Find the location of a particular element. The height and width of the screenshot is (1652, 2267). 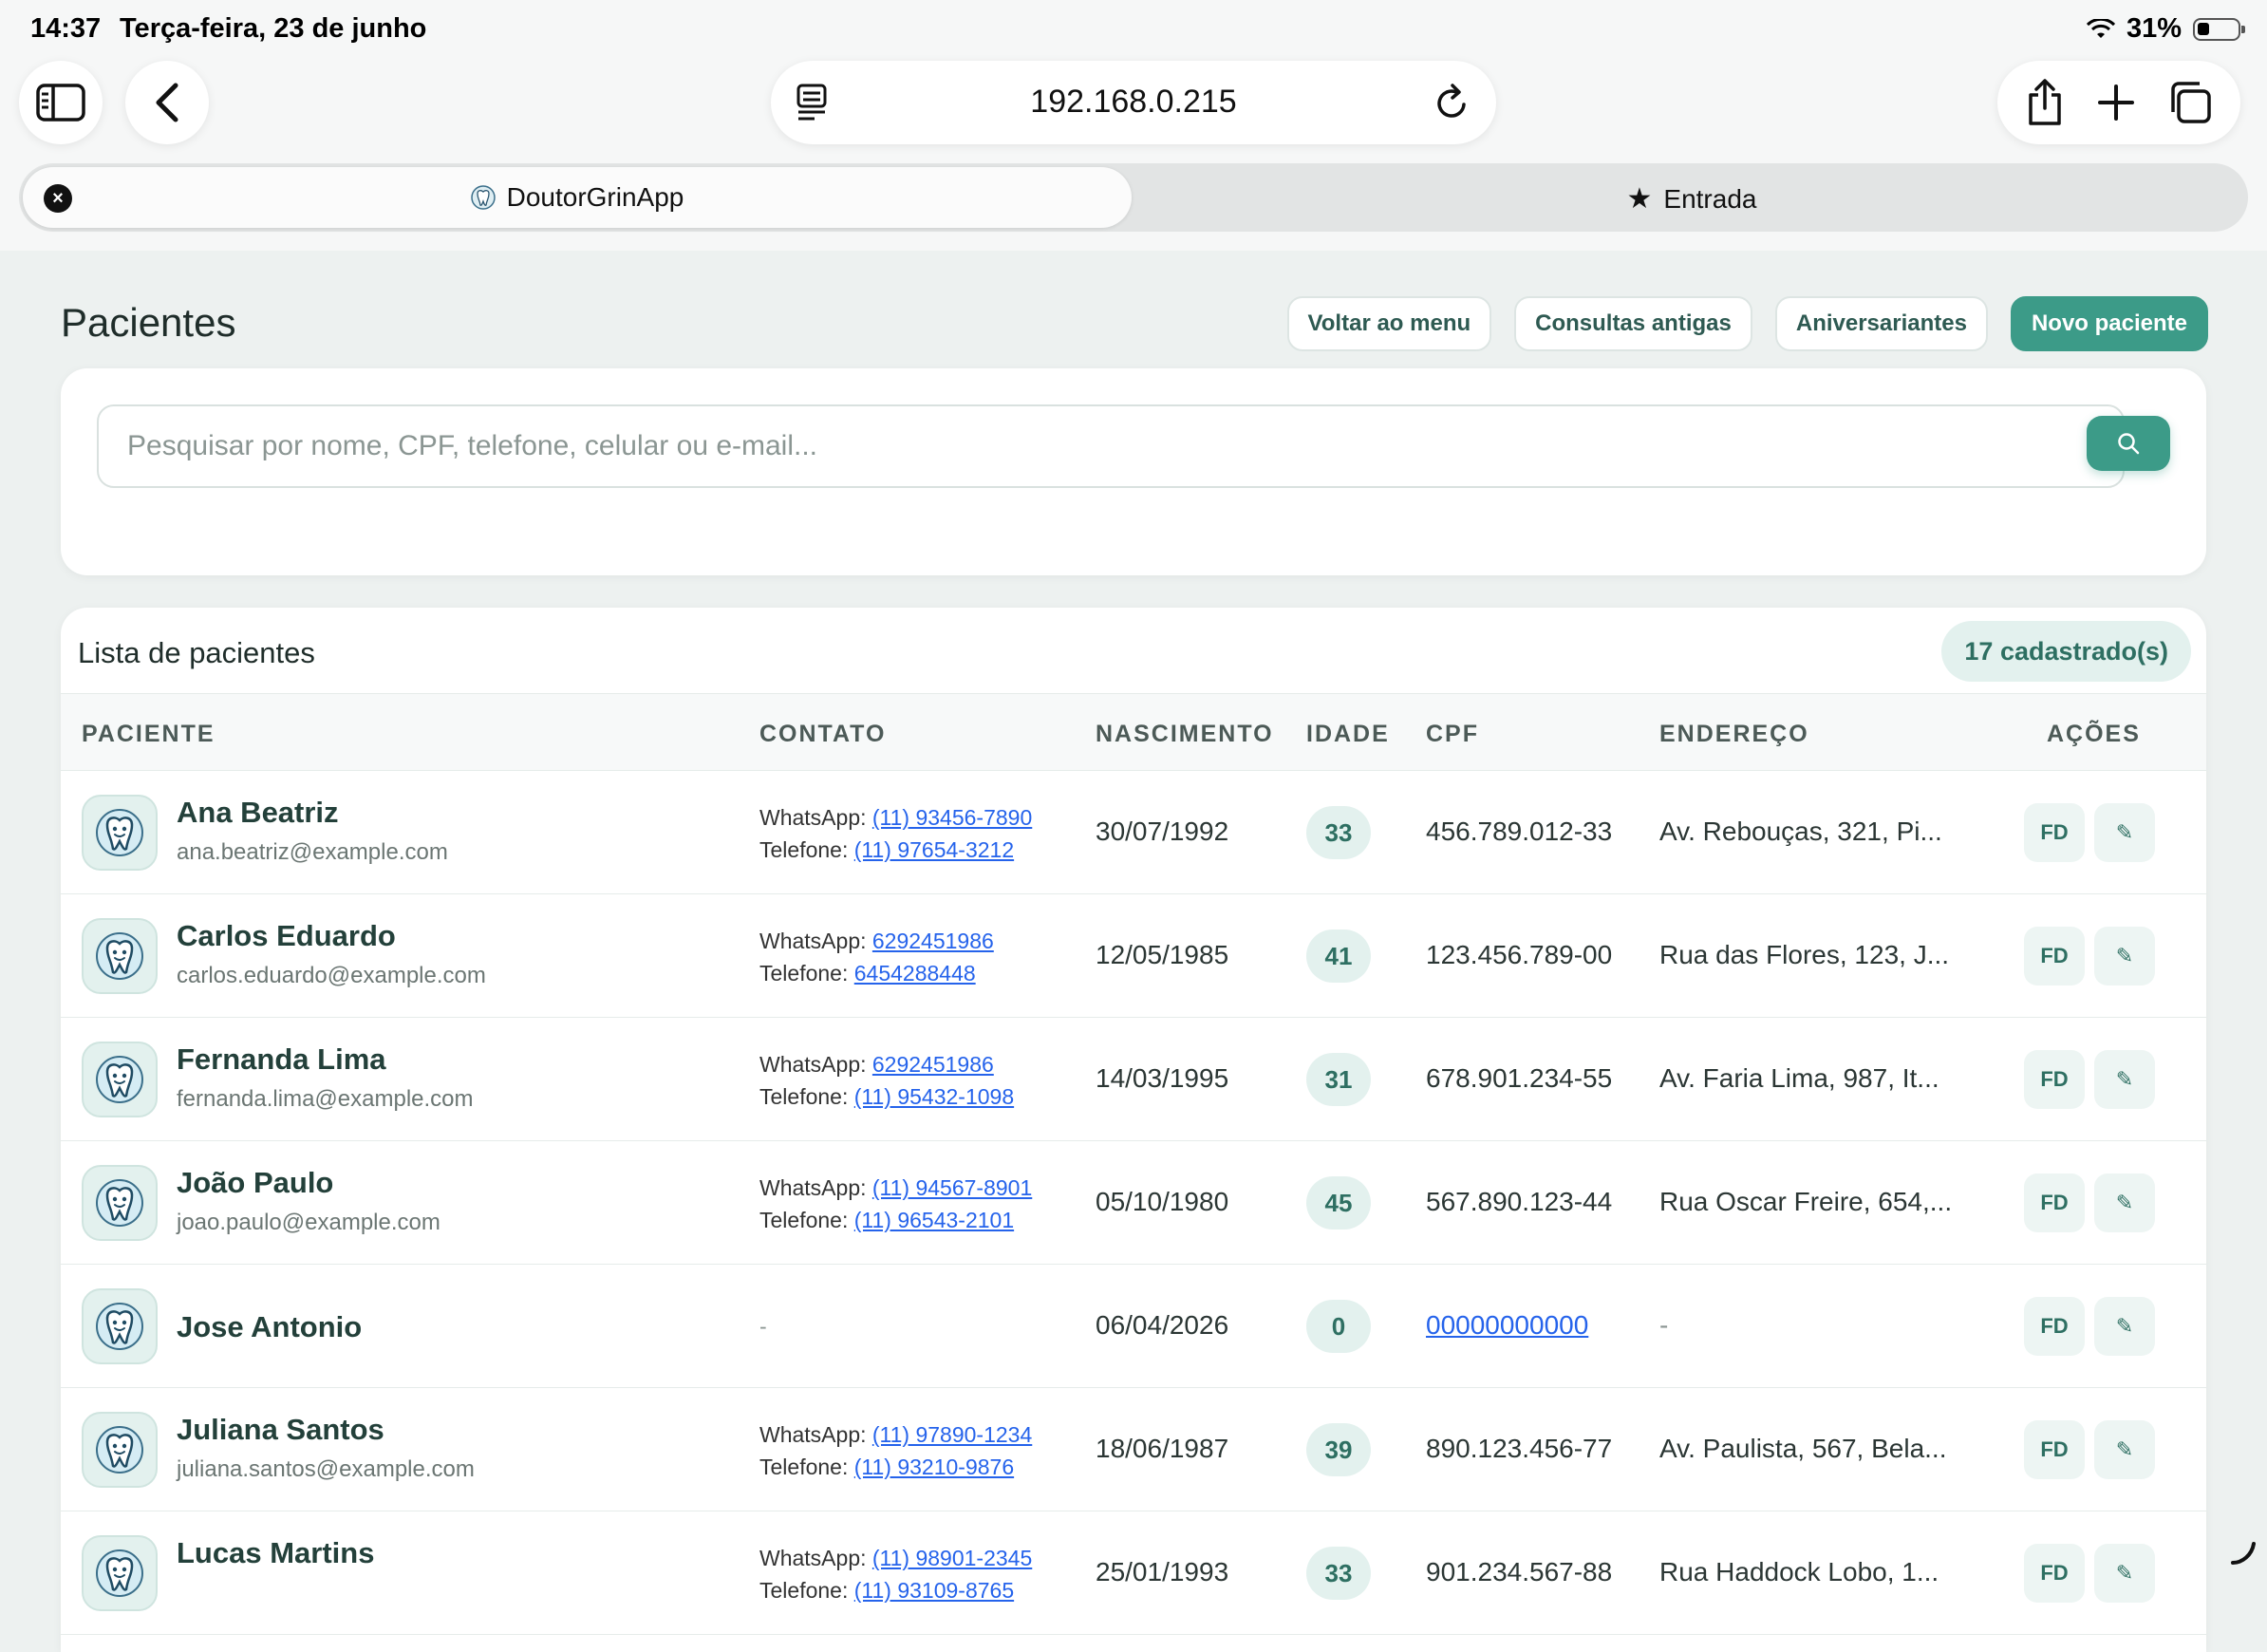

patient-email: joao.paulo@example.com is located at coordinates (309, 1222).